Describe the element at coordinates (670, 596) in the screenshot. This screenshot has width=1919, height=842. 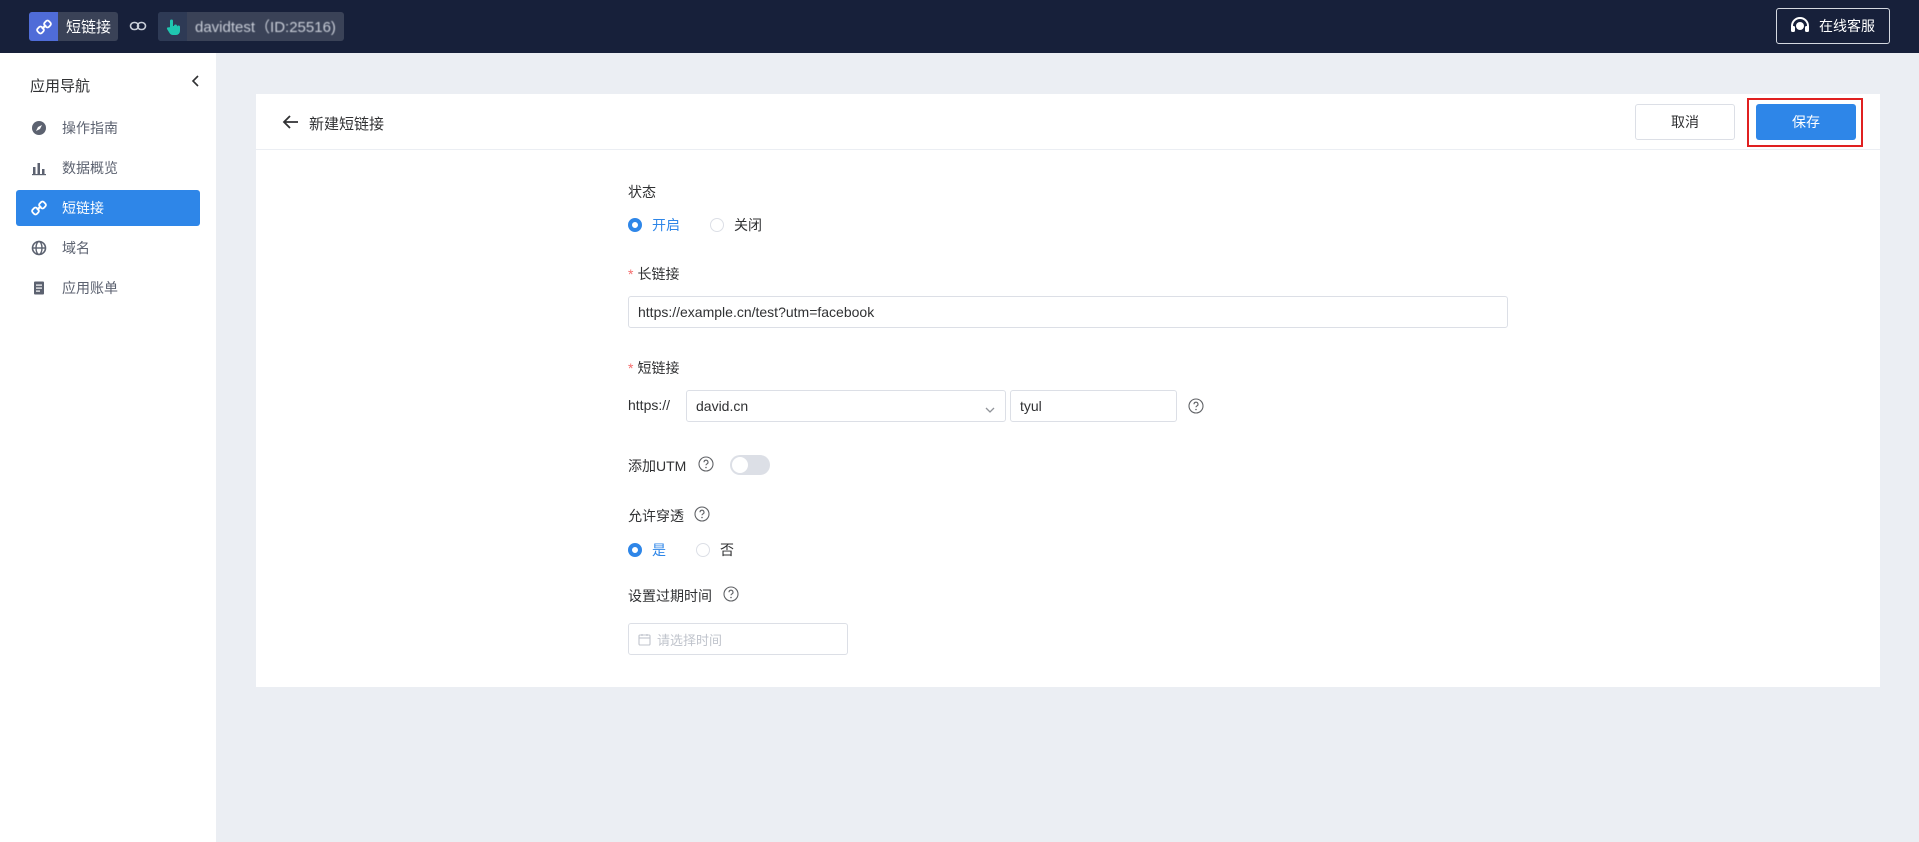
I see `expire-label: 设置过期时间` at that location.